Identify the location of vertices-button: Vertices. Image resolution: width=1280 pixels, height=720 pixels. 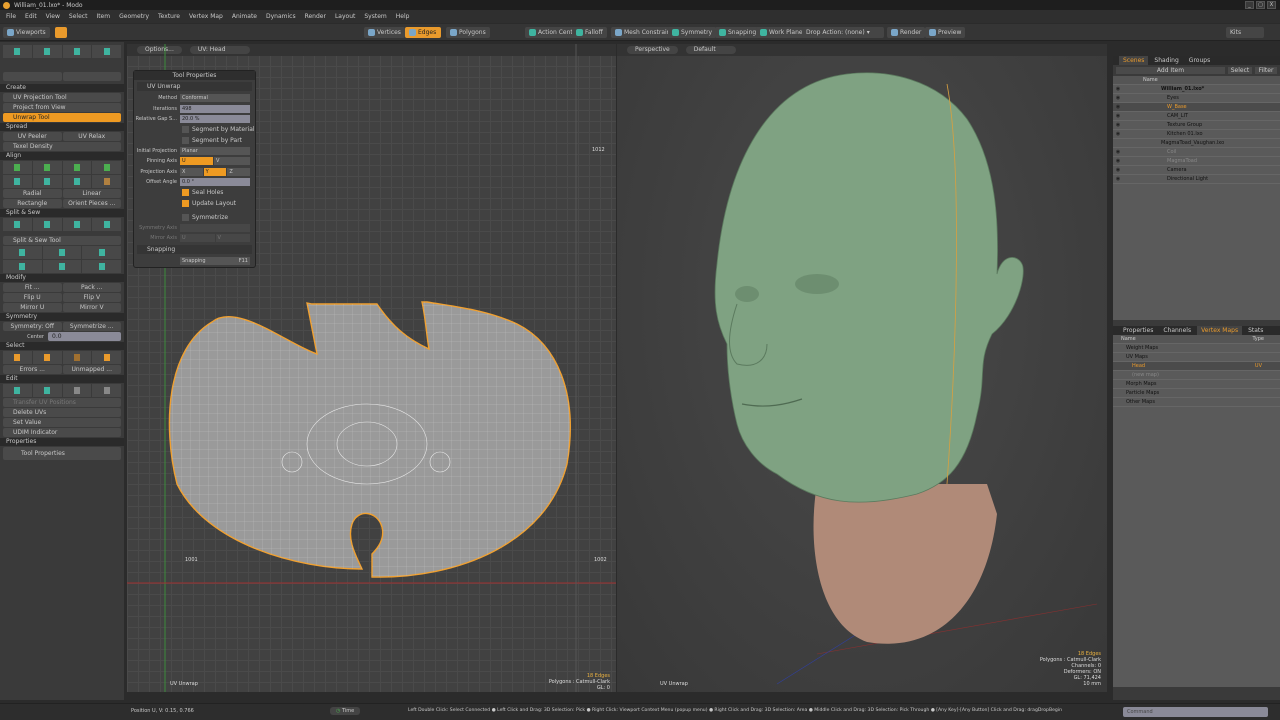
(384, 32).